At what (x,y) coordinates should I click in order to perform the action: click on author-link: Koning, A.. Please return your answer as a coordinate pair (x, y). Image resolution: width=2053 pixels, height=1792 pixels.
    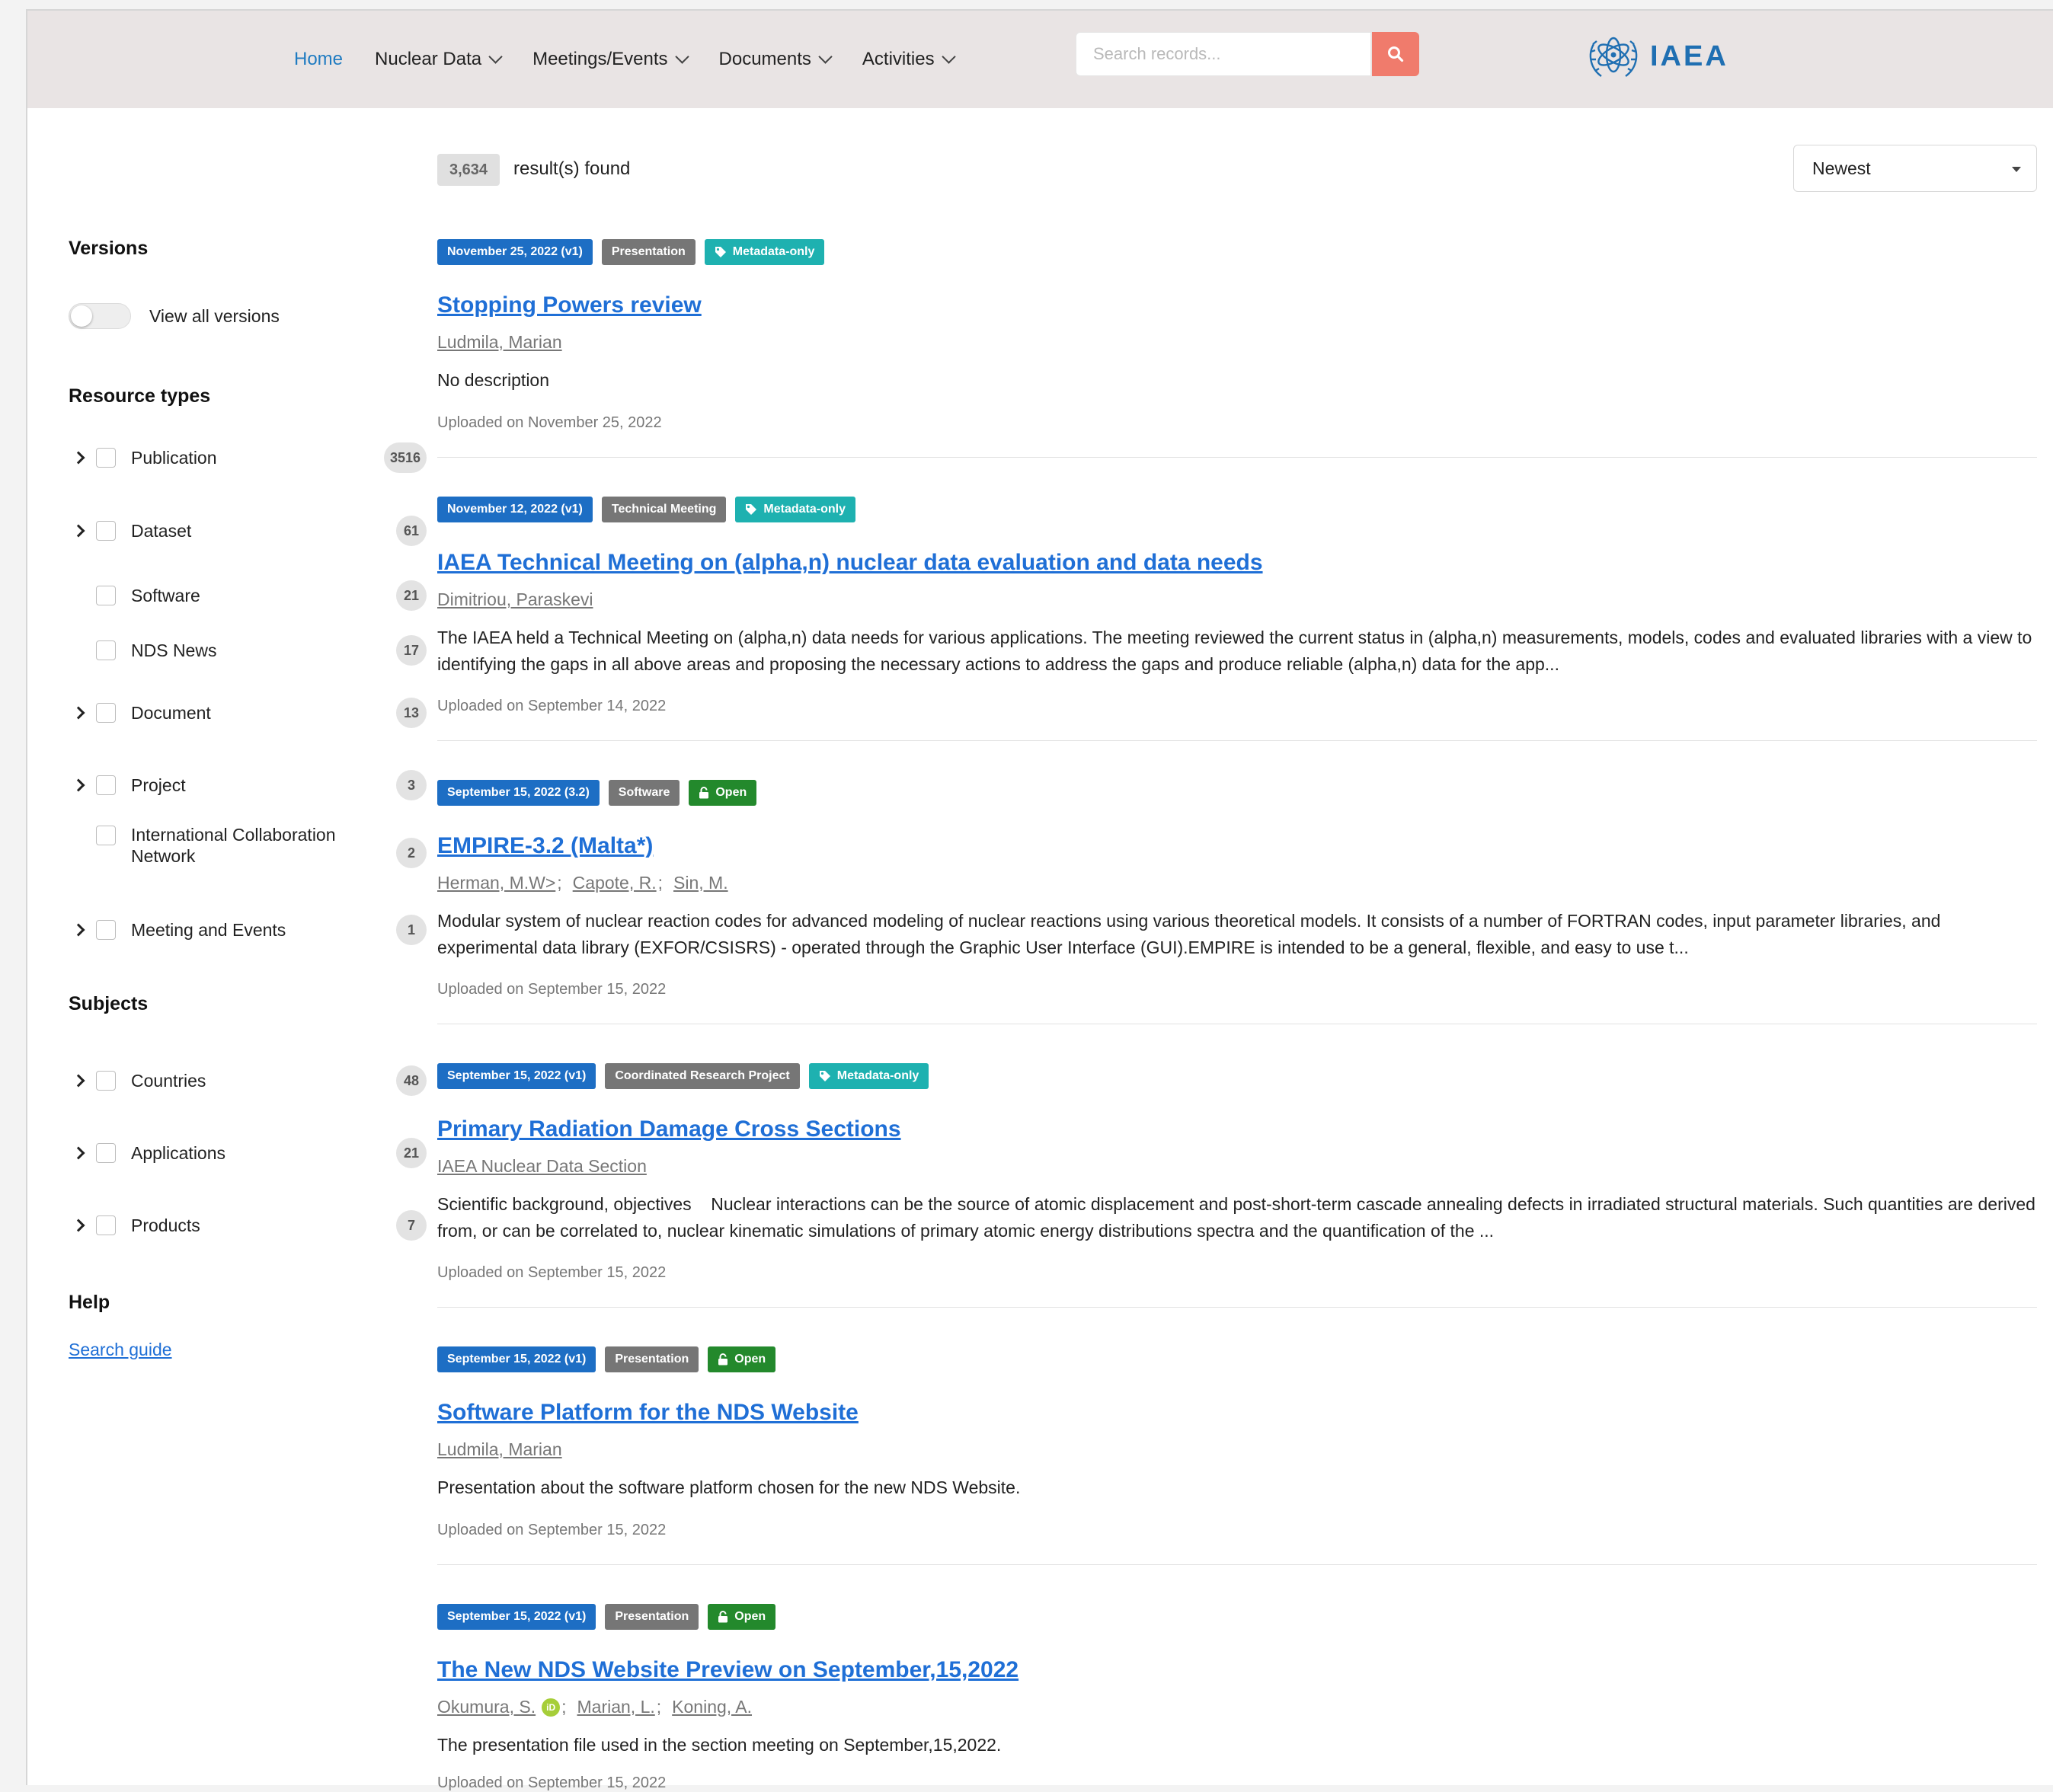
    Looking at the image, I should click on (712, 1707).